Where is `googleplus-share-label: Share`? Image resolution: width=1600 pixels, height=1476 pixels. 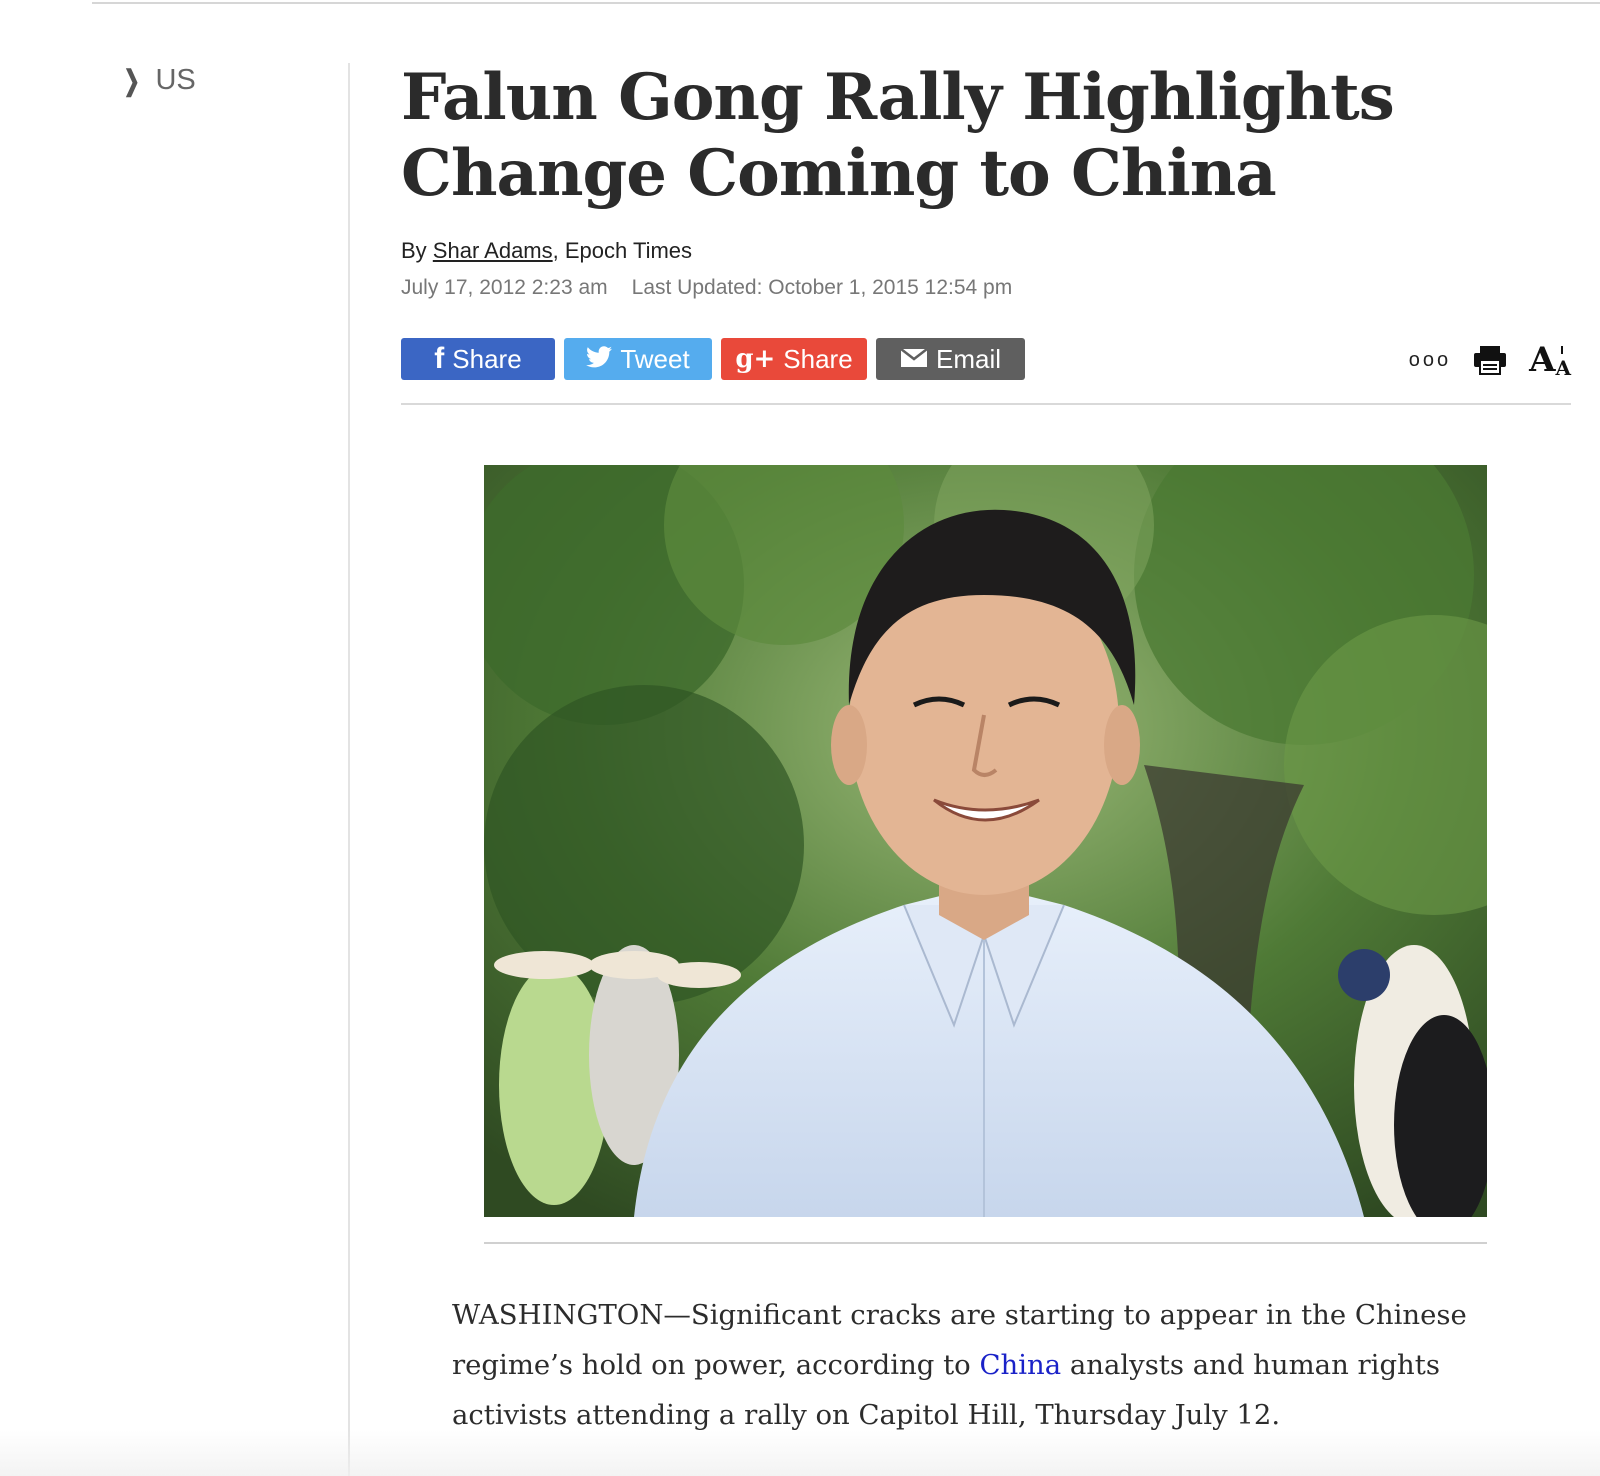
googleplus-share-label: Share is located at coordinates (818, 358).